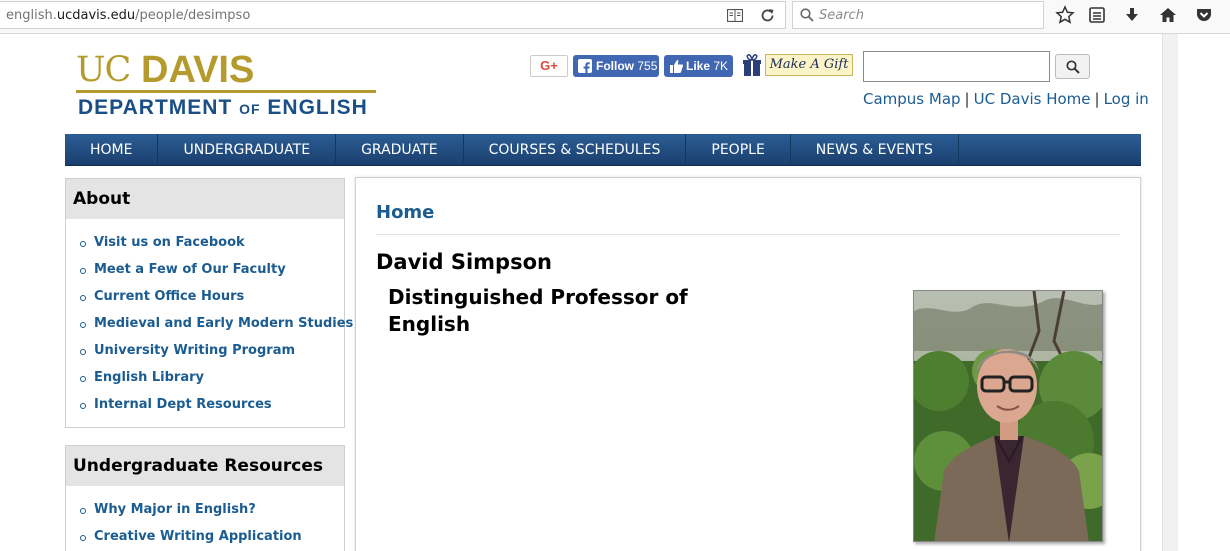 This screenshot has height=551, width=1230. I want to click on divider, so click(748, 234).